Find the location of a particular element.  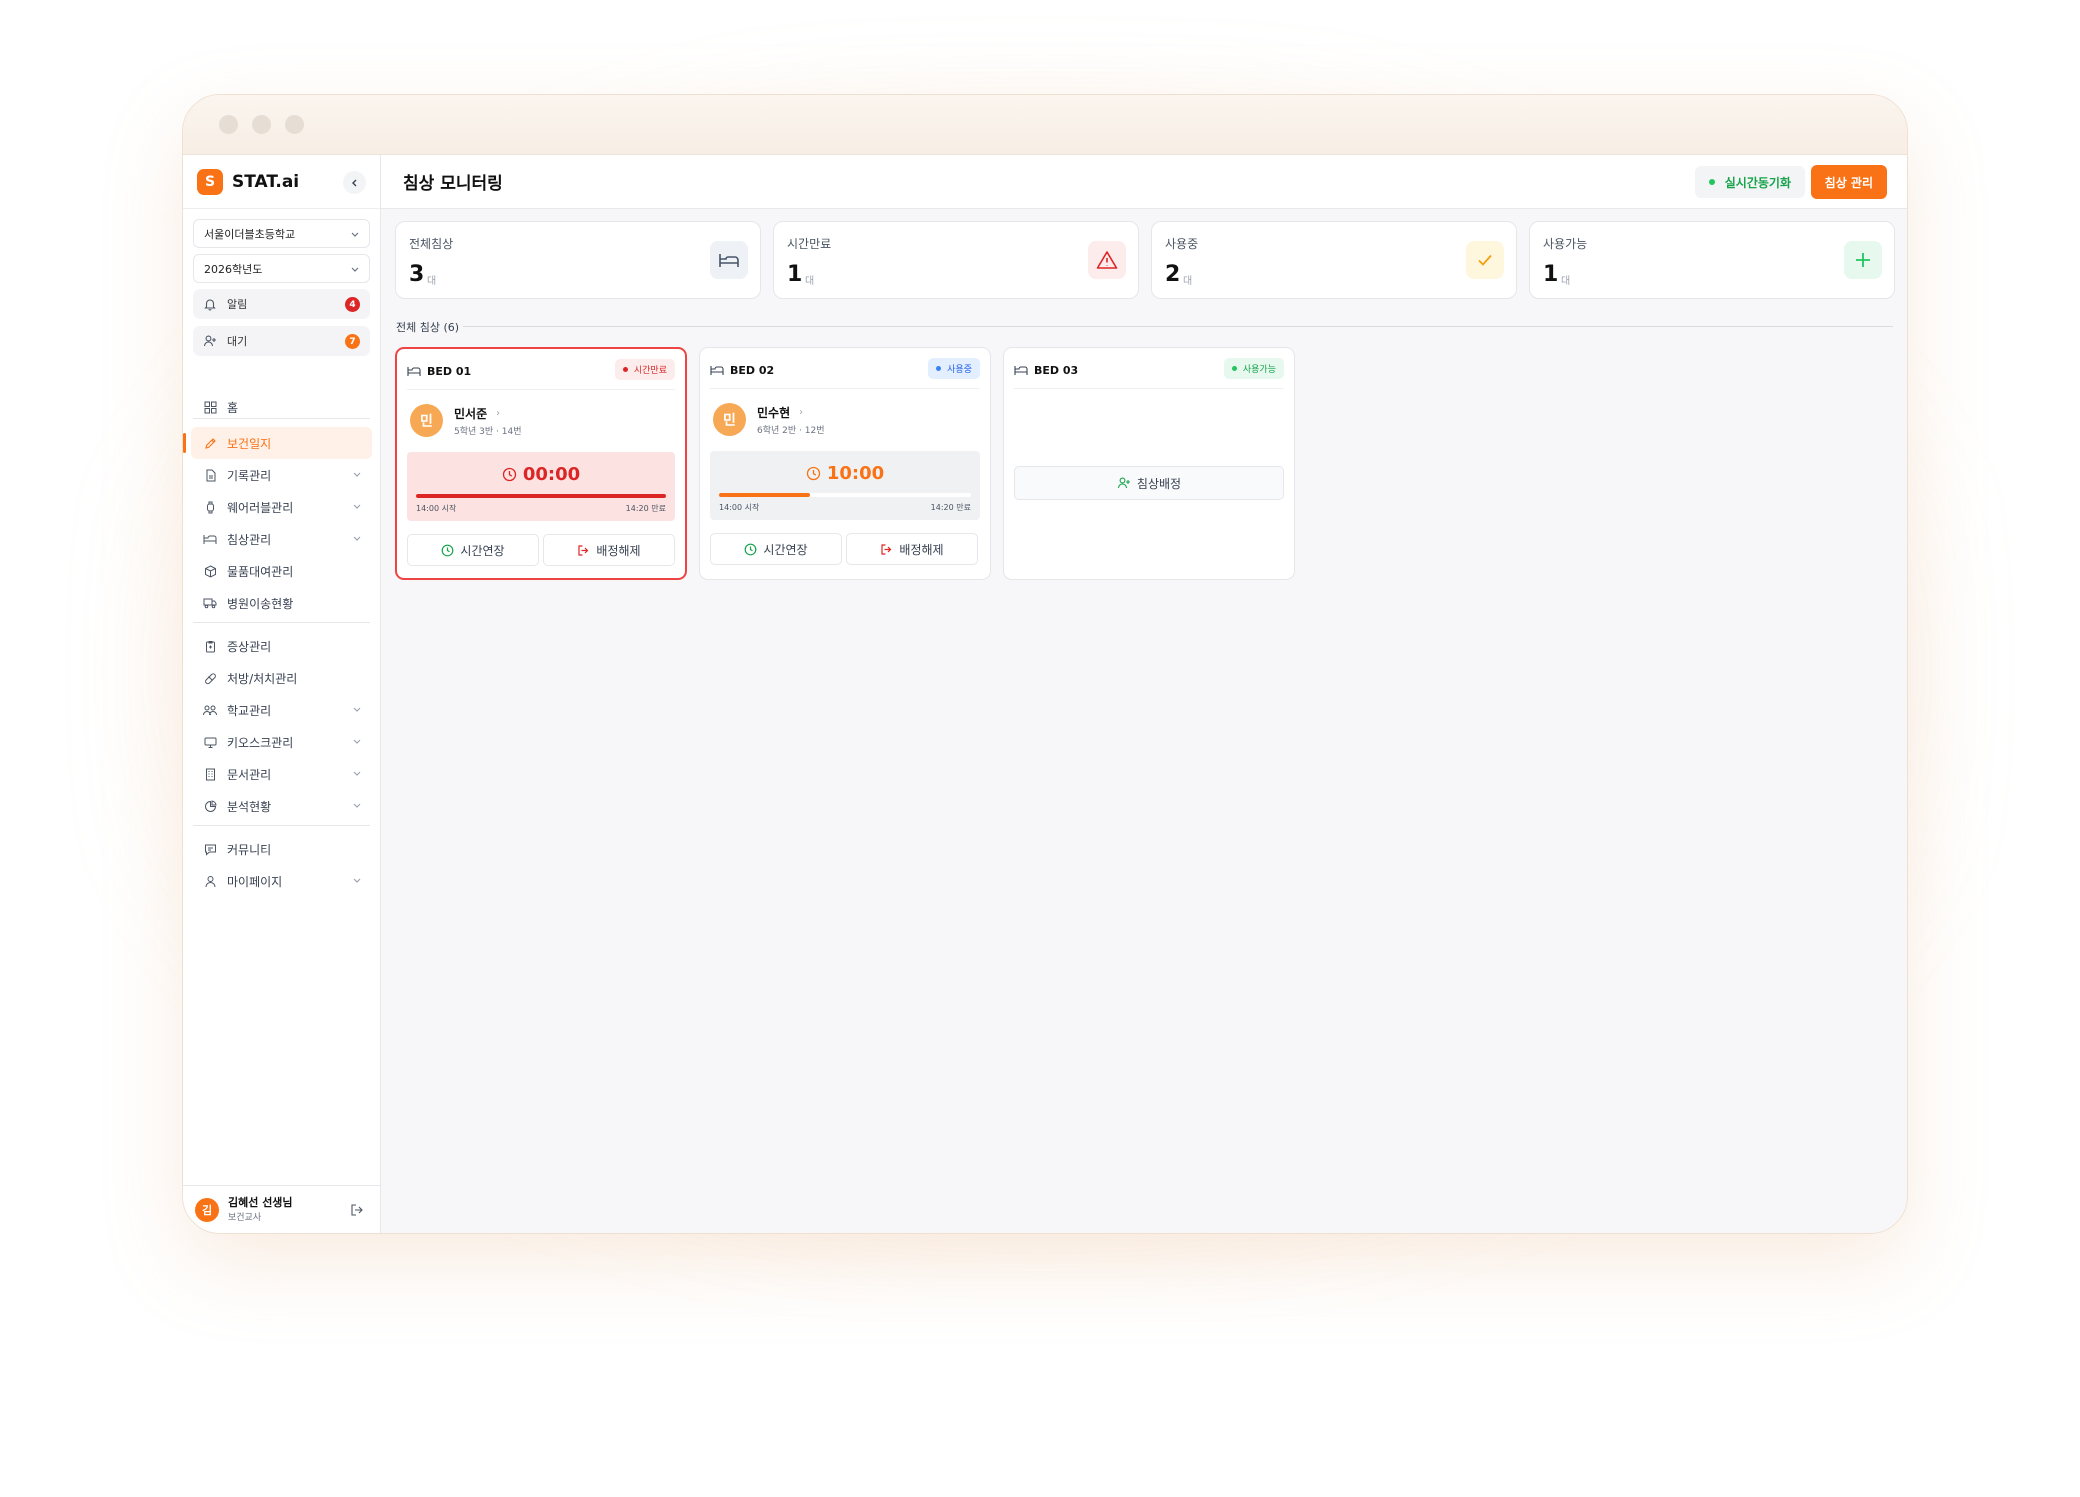

extend-time-label: 시간연장 is located at coordinates (482, 550).